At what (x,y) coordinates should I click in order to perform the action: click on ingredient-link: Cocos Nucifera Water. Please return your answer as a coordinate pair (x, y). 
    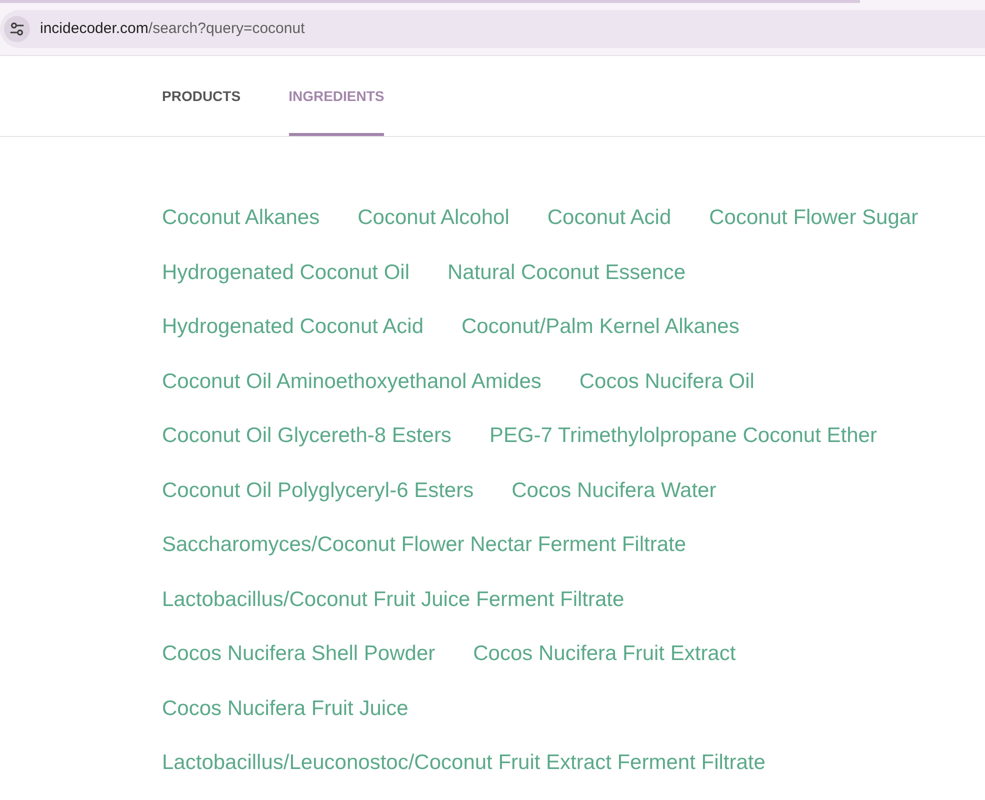
    Looking at the image, I should click on (614, 491).